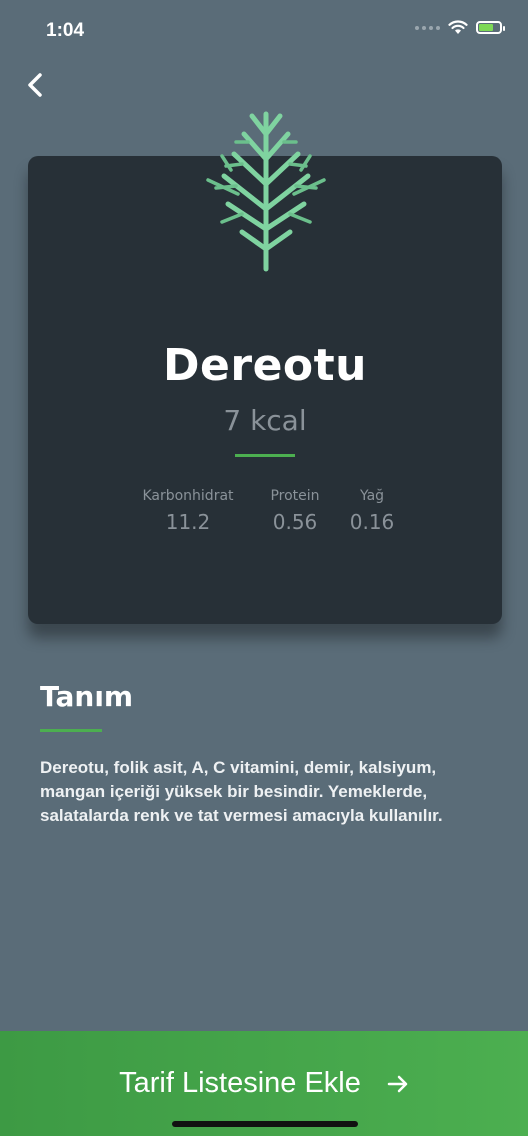  What do you see at coordinates (87, 696) in the screenshot?
I see `description-title: Tanım` at bounding box center [87, 696].